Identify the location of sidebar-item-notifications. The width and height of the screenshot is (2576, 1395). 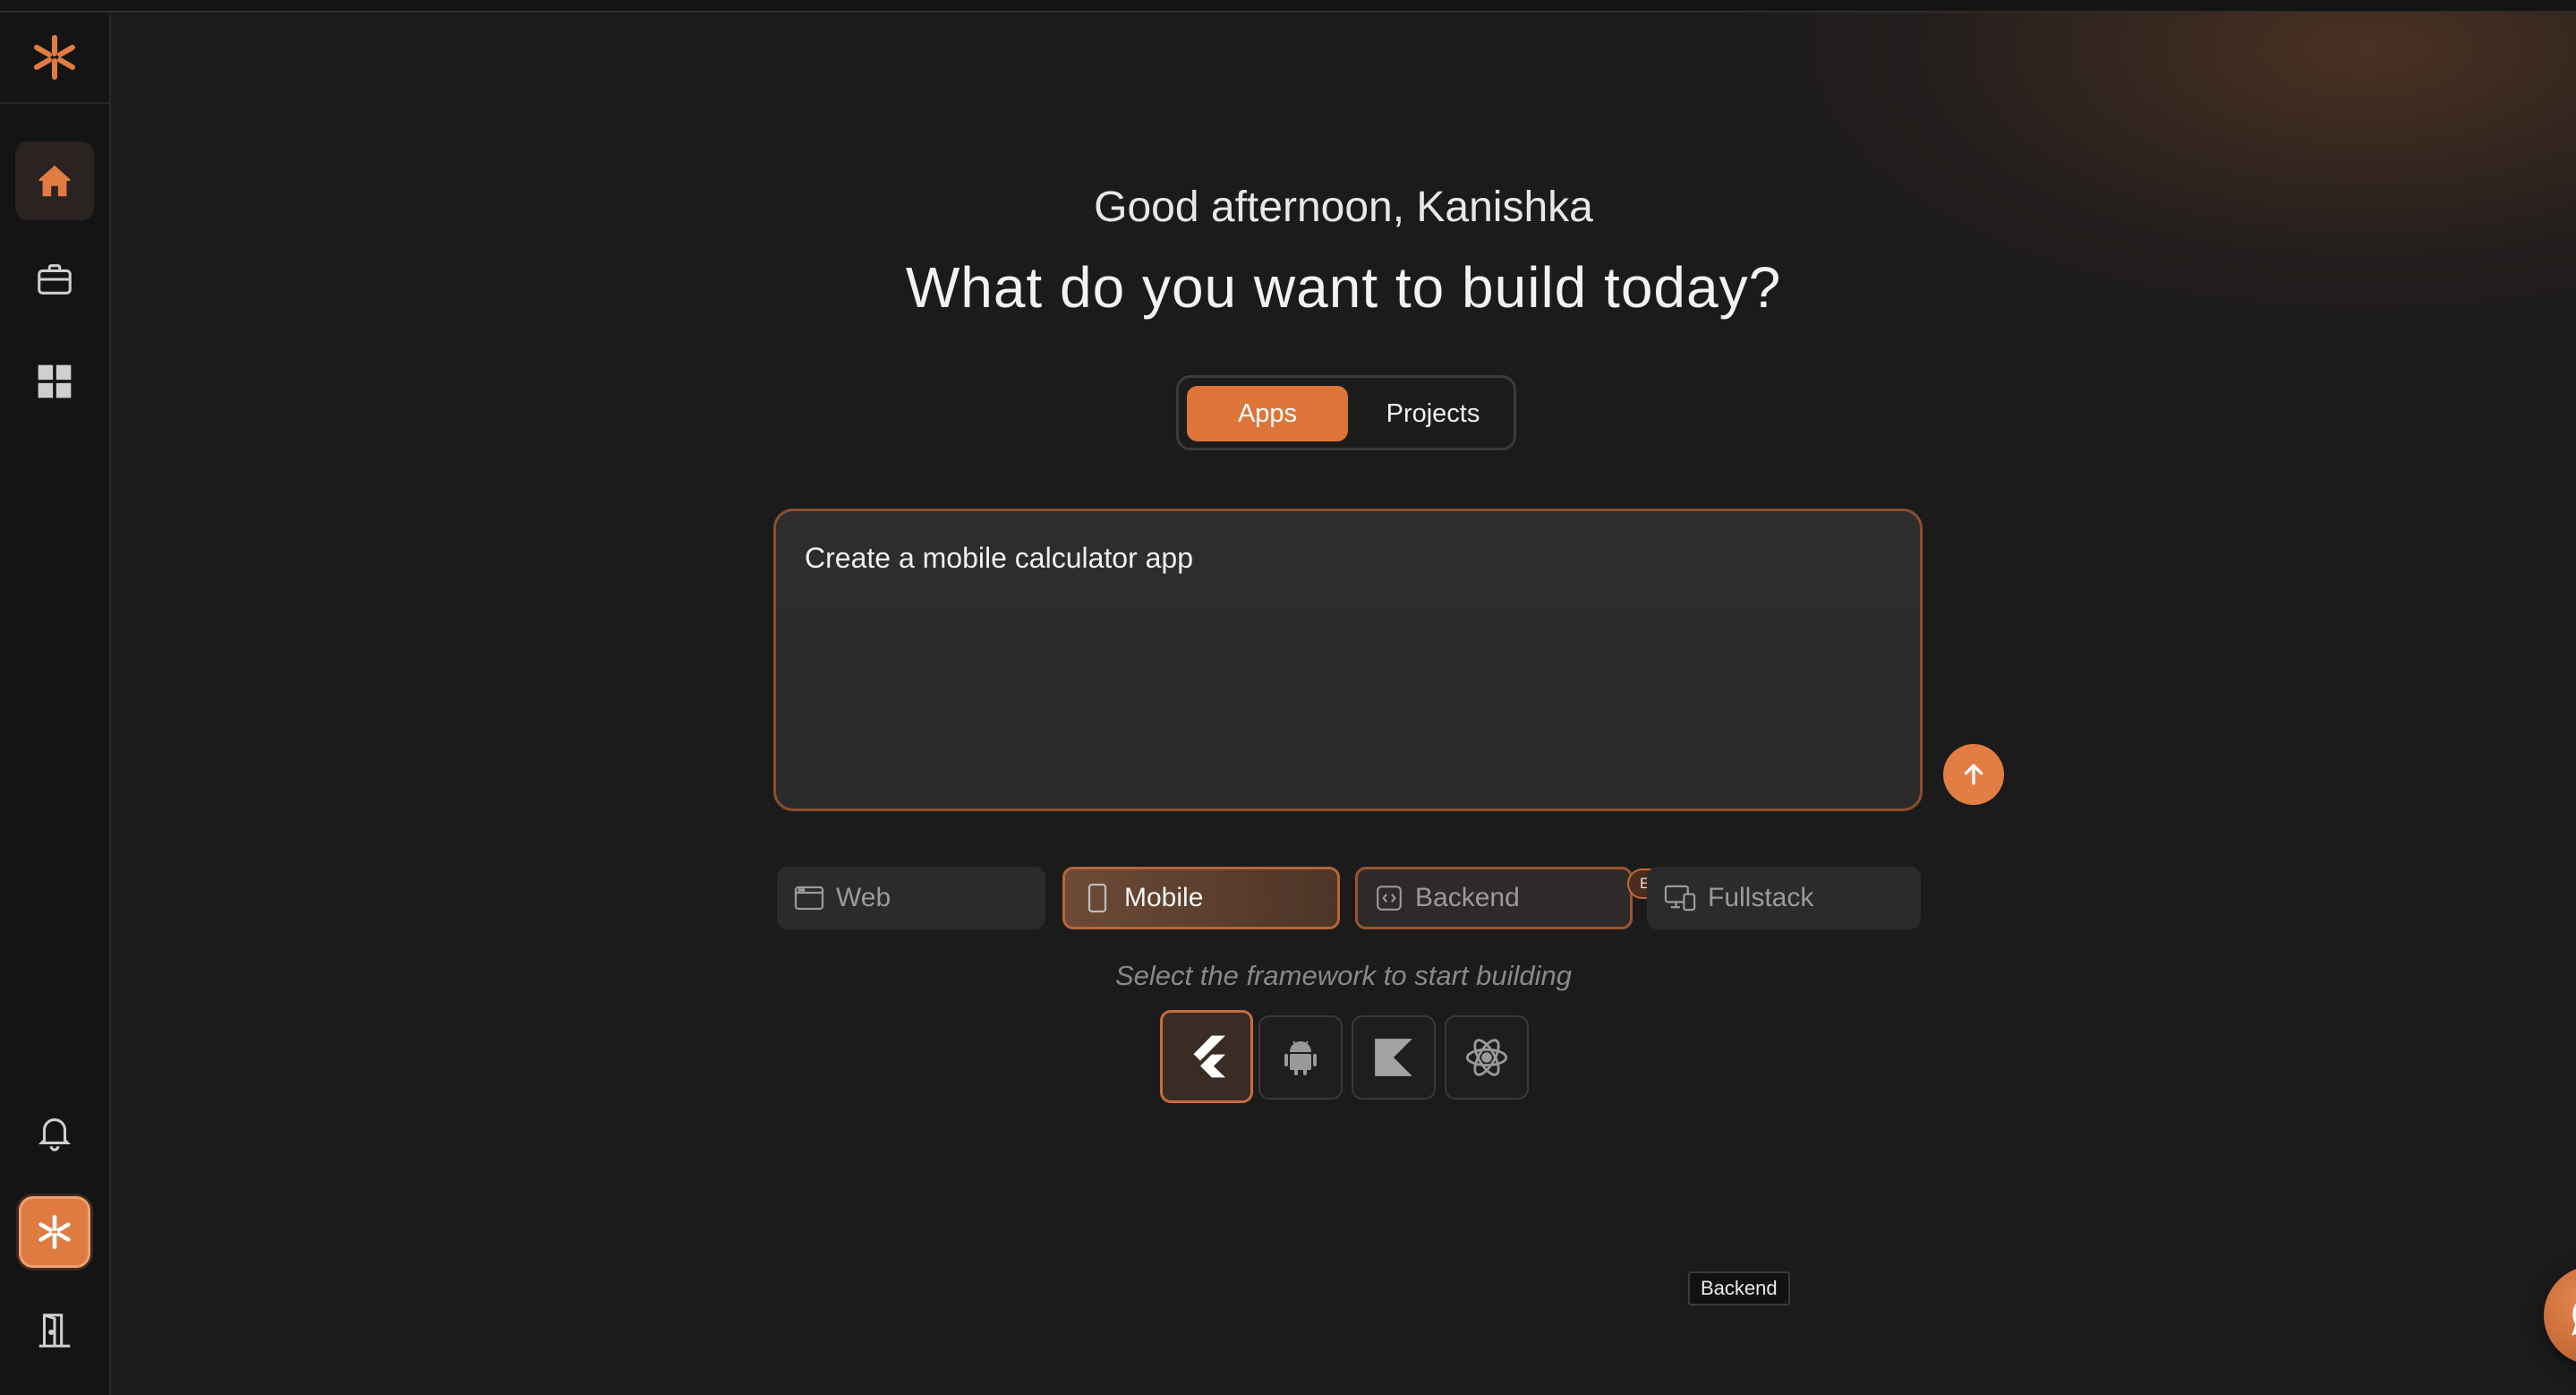
(54, 1131).